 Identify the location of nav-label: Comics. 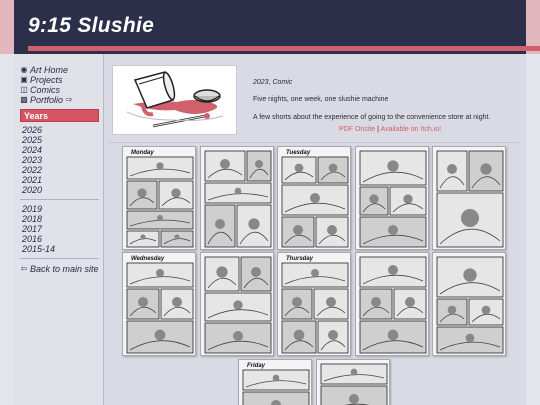
(45, 89).